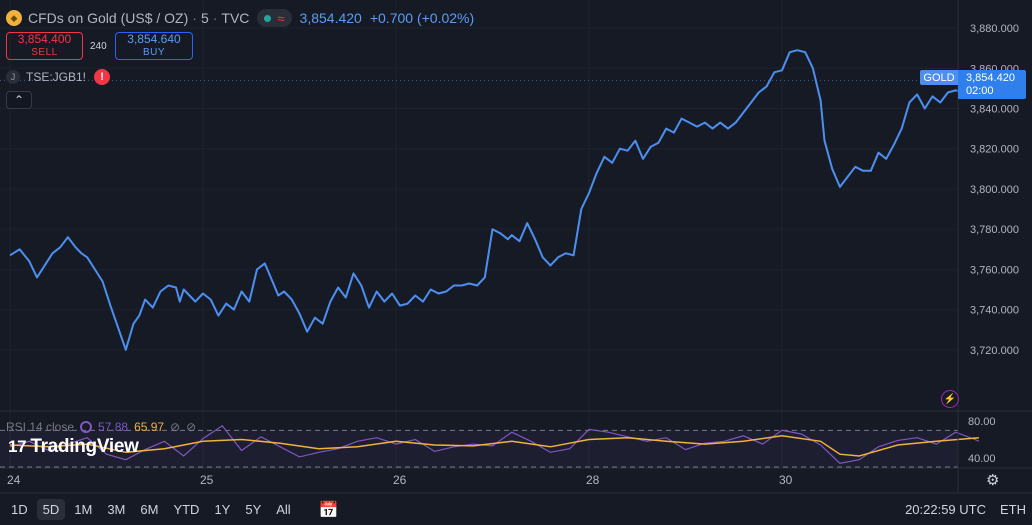  I want to click on rsi-legend: RSI 14 close 57.88 65.97 ⊘ ⊘, so click(101, 427).